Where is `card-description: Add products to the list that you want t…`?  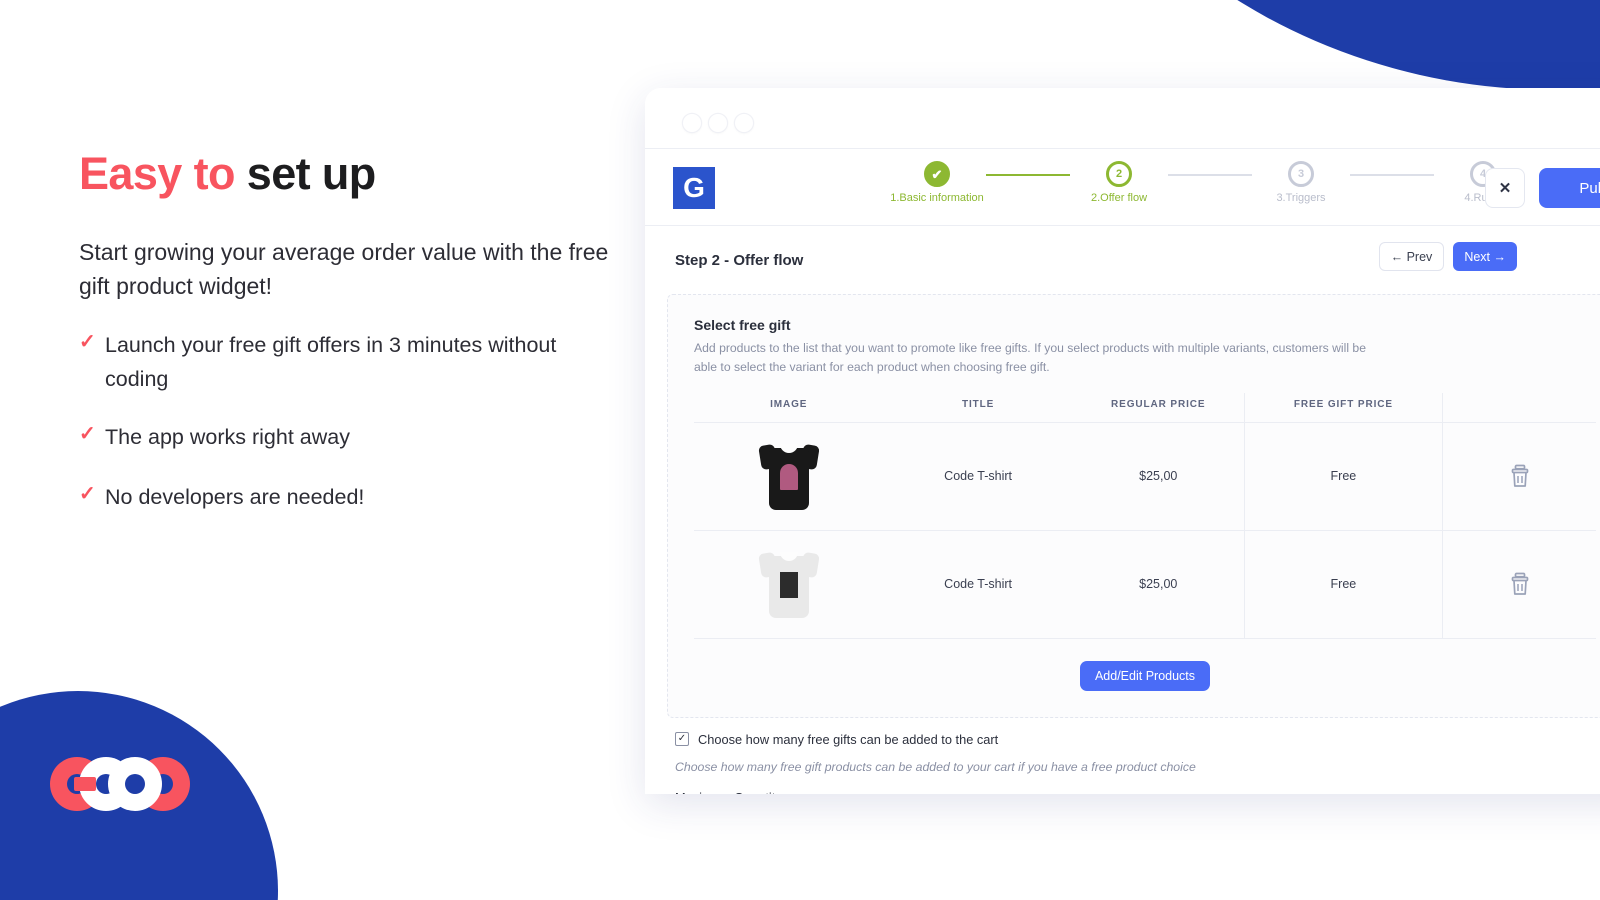
card-description: Add products to the list that you want t… is located at coordinates (1030, 357).